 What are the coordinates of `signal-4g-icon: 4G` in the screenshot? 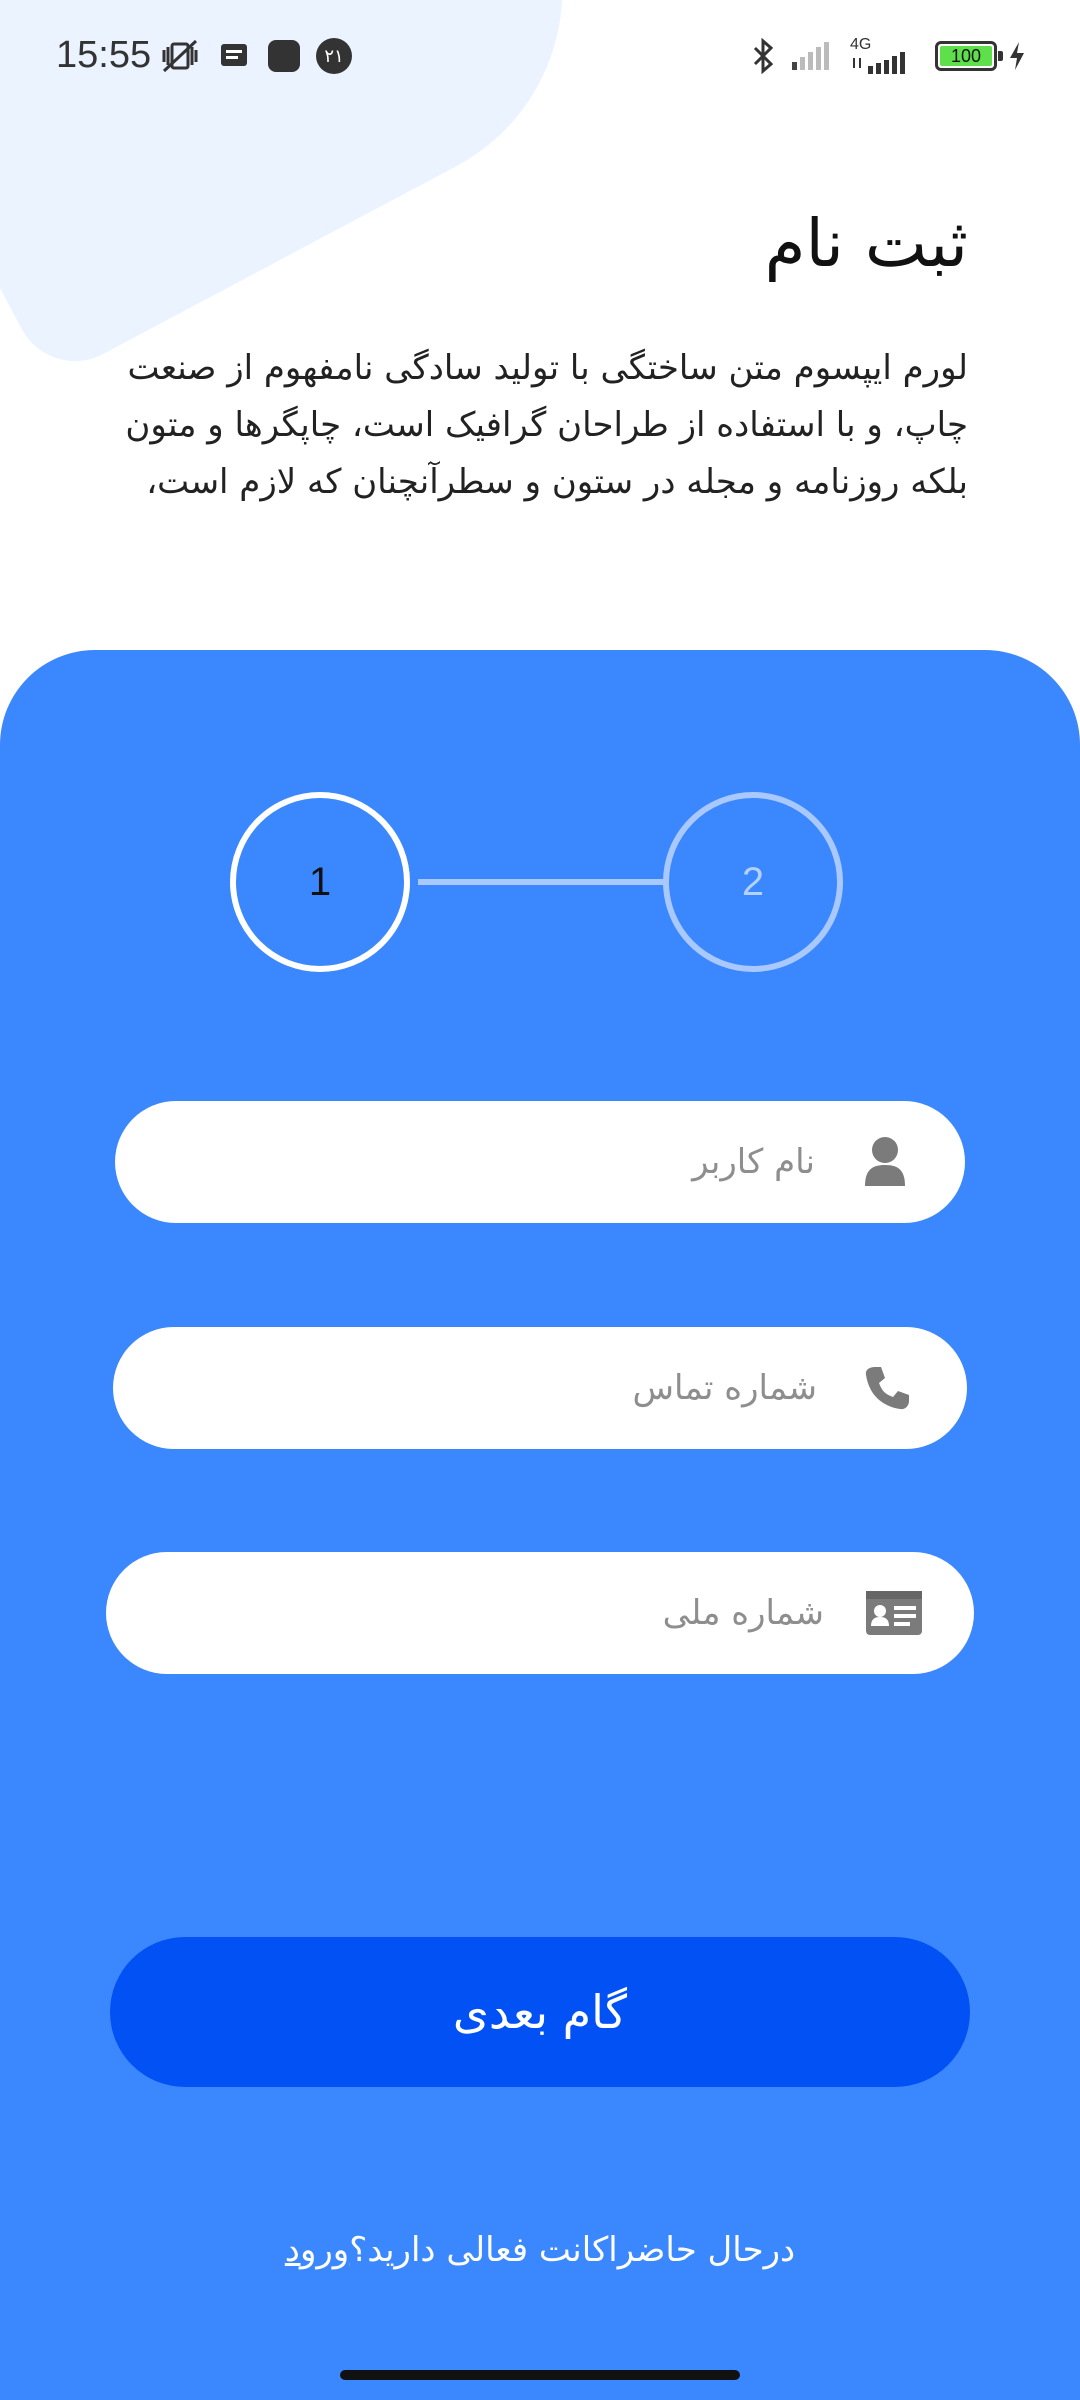 It's located at (883, 55).